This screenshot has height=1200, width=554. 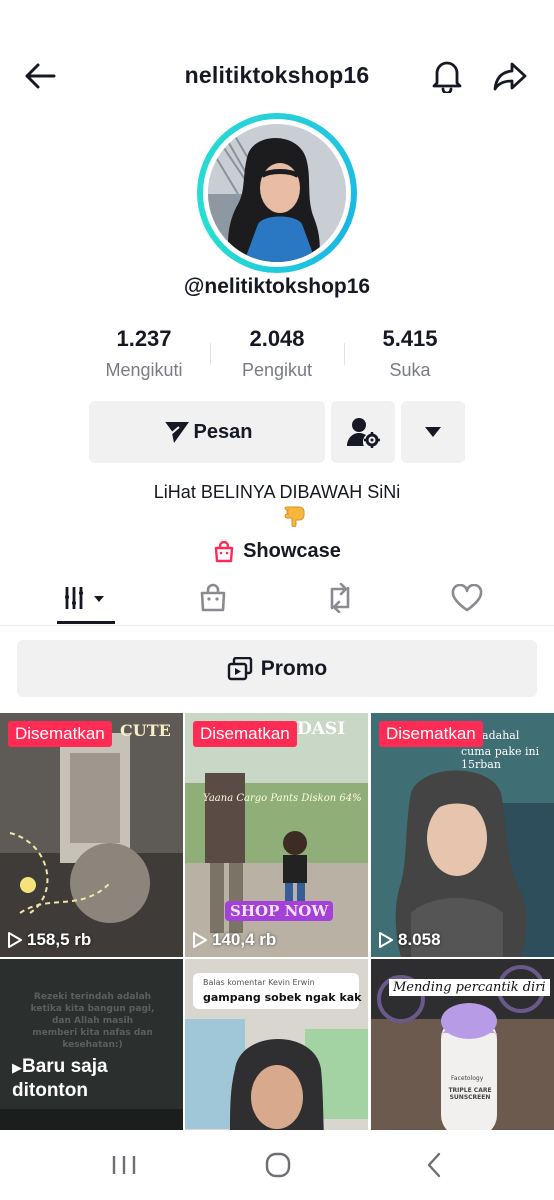 I want to click on comment-reply-text: gampang sobek ngak kak, so click(x=282, y=997).